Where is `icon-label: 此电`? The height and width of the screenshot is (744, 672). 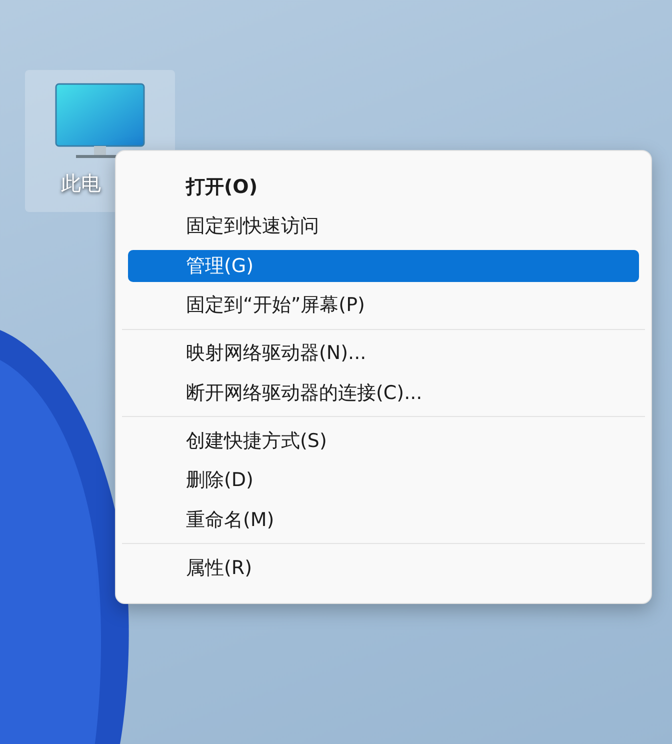 icon-label: 此电 is located at coordinates (81, 183).